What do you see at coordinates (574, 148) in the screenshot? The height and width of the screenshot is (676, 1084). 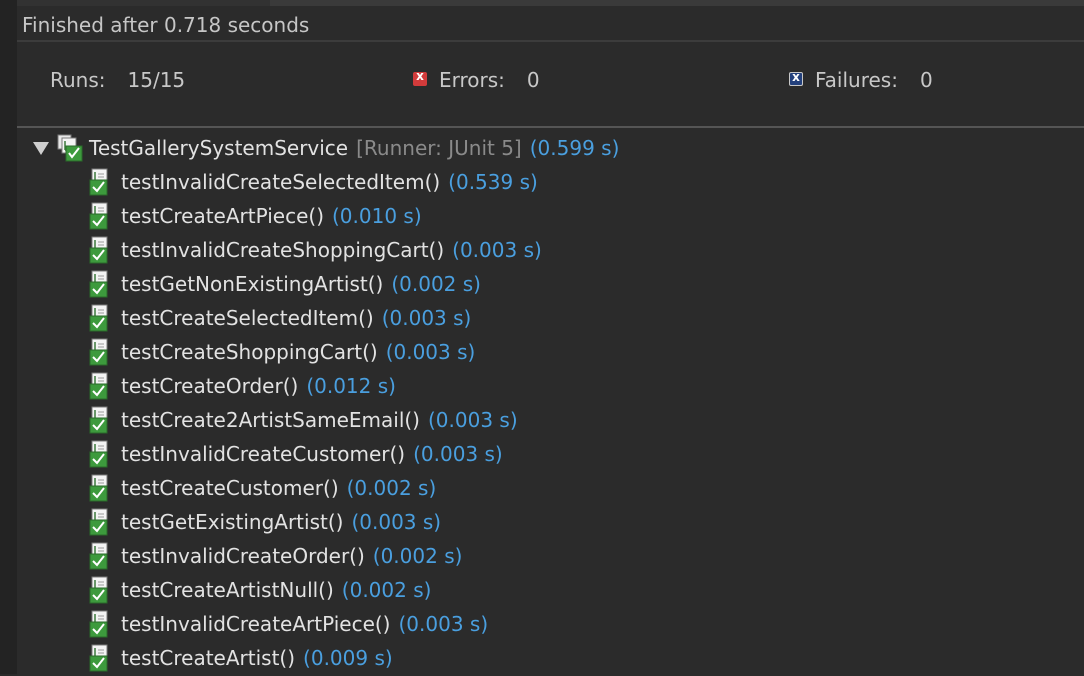 I see `suite-time: (0.599 s)` at bounding box center [574, 148].